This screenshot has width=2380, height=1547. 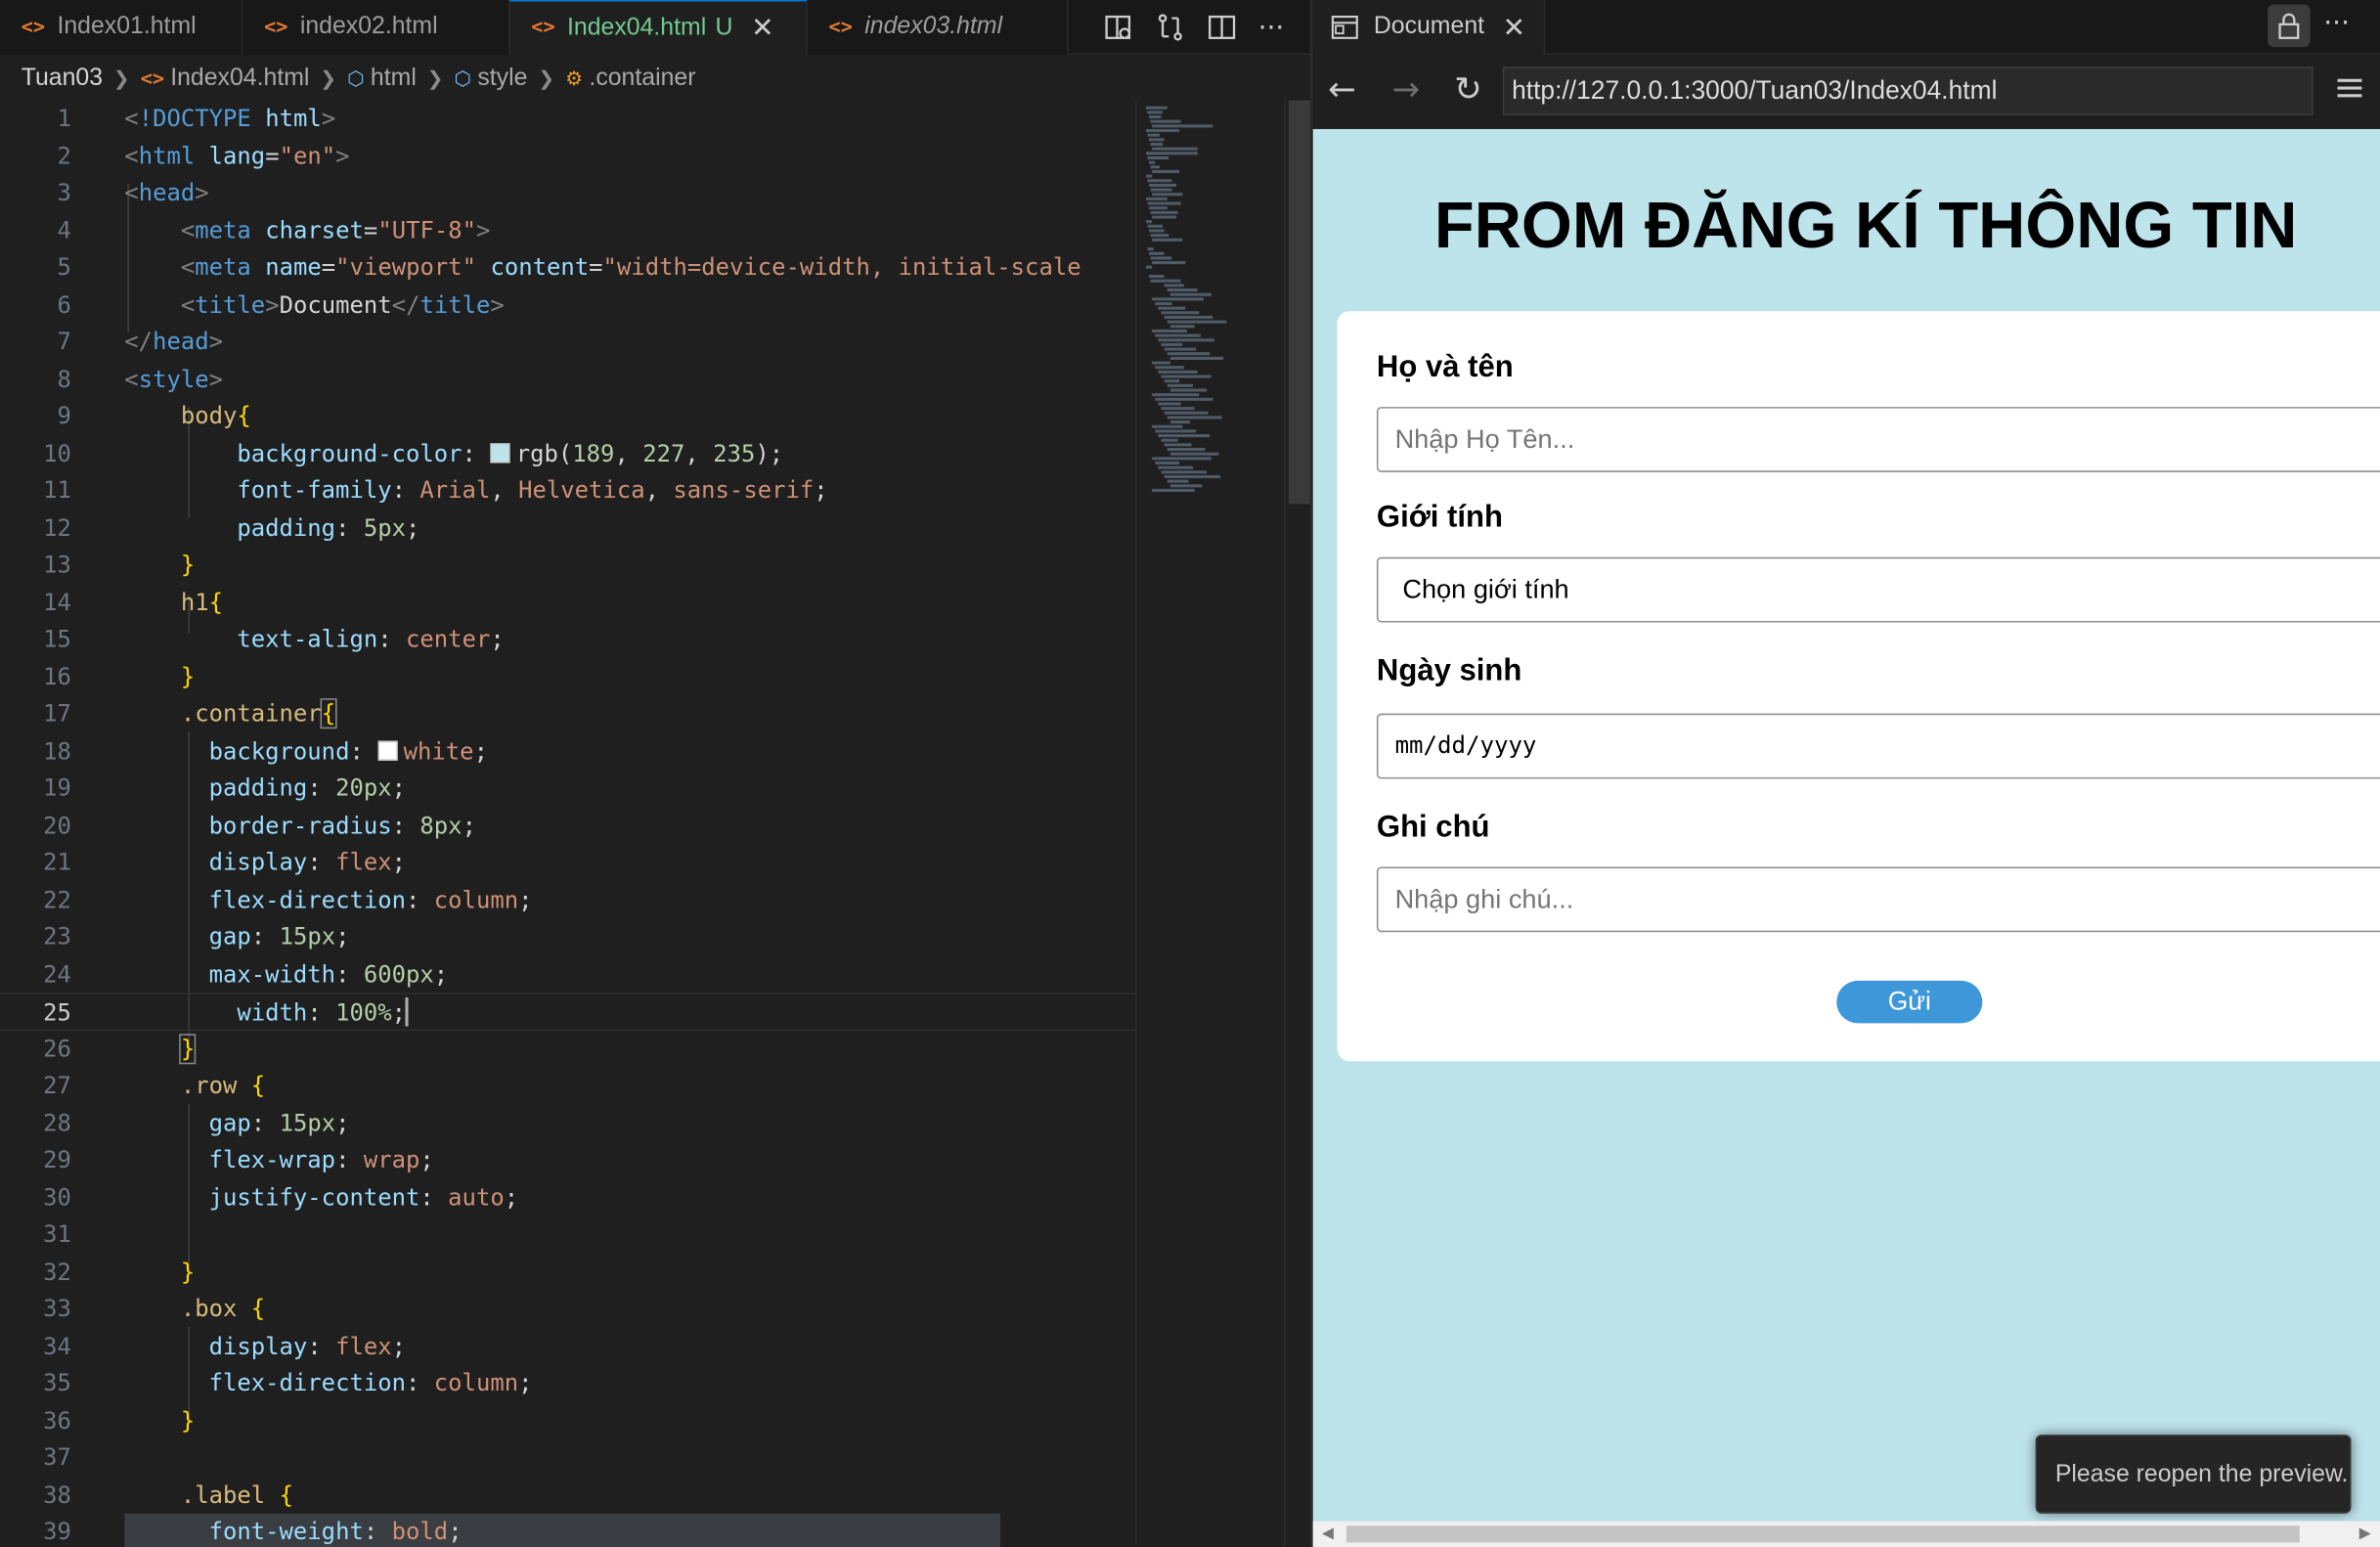 I want to click on code-line: 37, so click(x=567, y=1458).